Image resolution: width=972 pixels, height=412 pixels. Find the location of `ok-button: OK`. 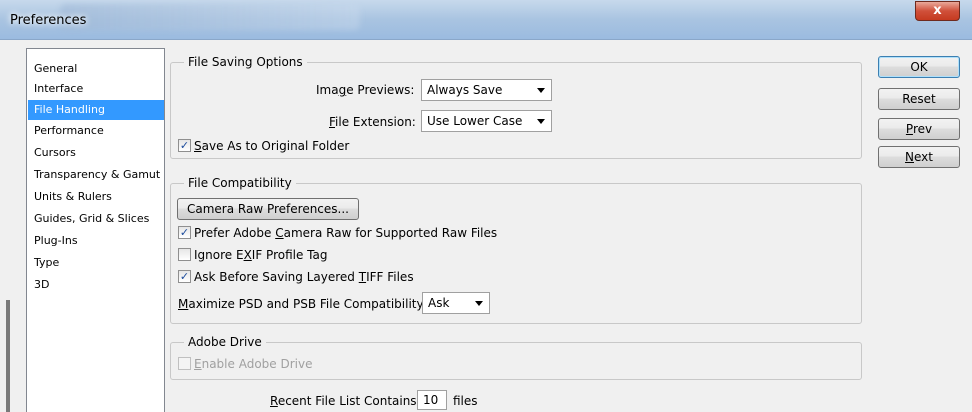

ok-button: OK is located at coordinates (919, 67).